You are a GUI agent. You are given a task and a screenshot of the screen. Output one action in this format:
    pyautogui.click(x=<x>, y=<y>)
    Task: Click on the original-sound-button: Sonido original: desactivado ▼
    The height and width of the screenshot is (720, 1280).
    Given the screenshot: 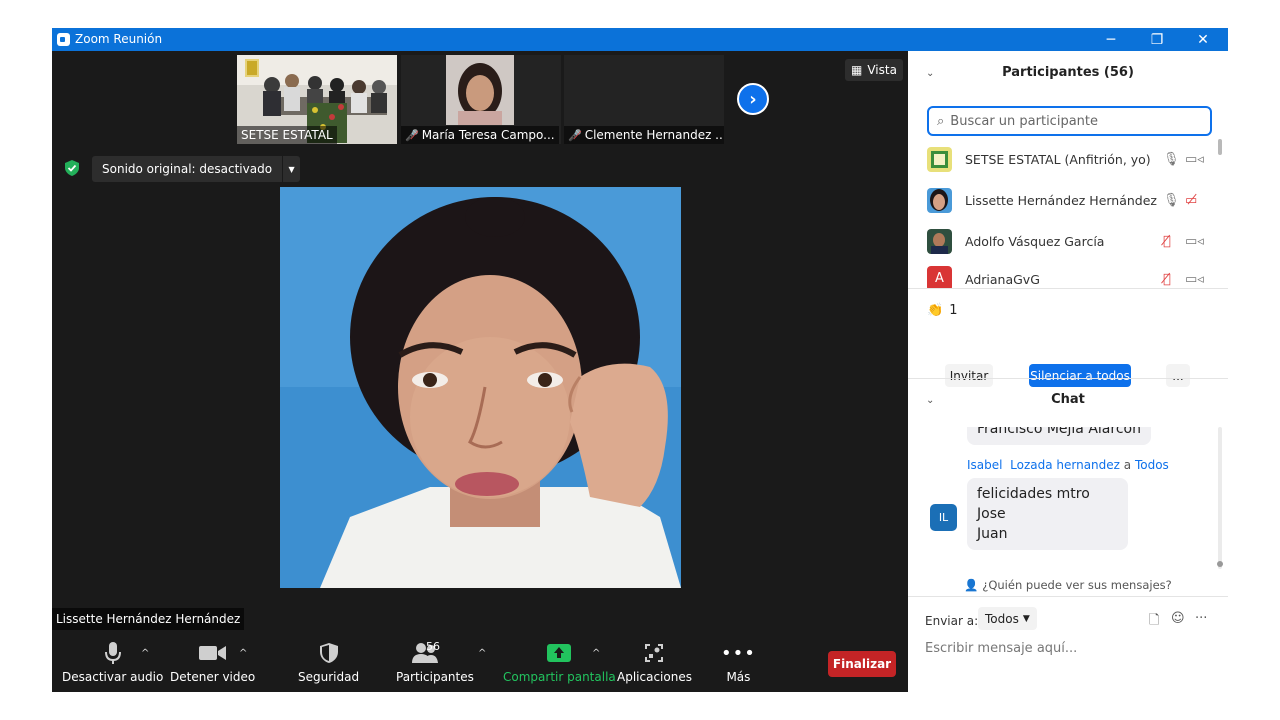 What is the action you would take?
    pyautogui.click(x=196, y=169)
    